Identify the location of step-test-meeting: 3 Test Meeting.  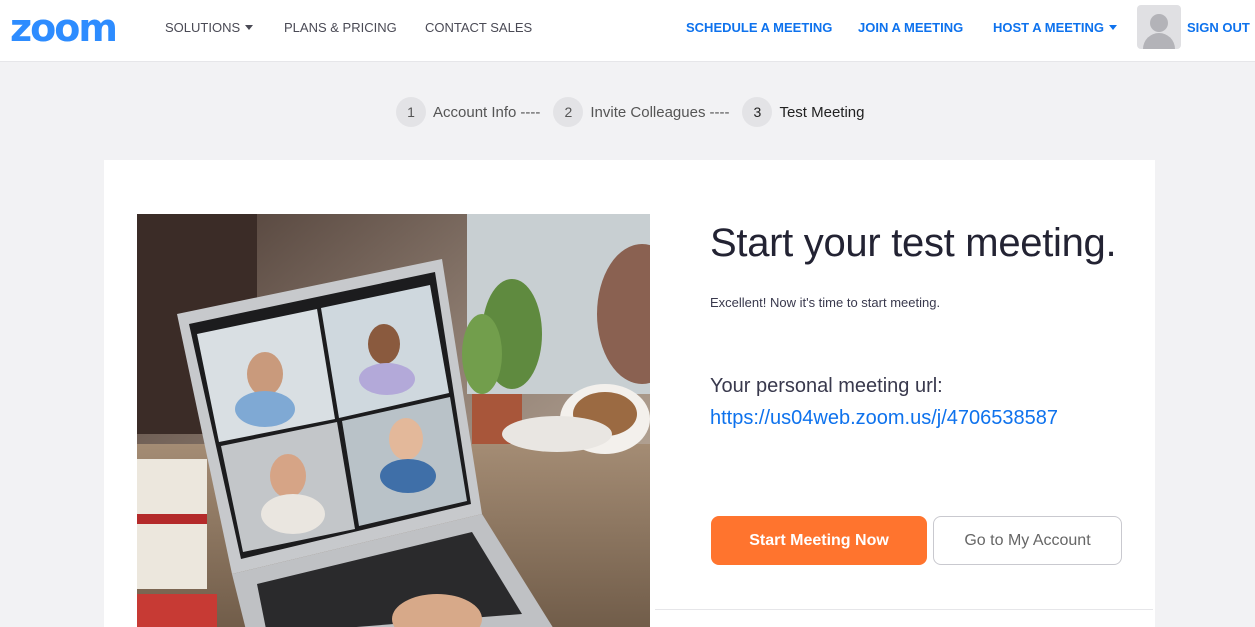
(803, 112).